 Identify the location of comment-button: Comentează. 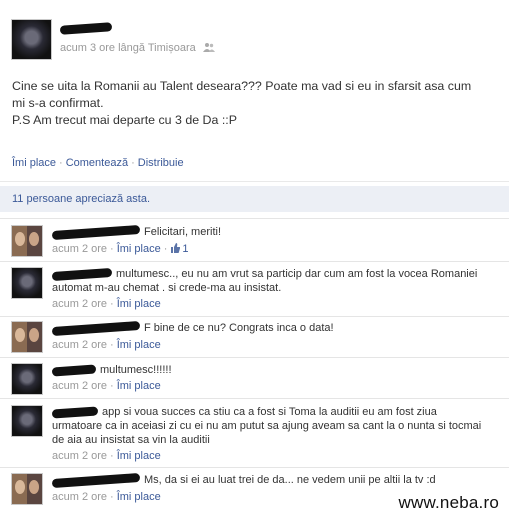
(97, 163).